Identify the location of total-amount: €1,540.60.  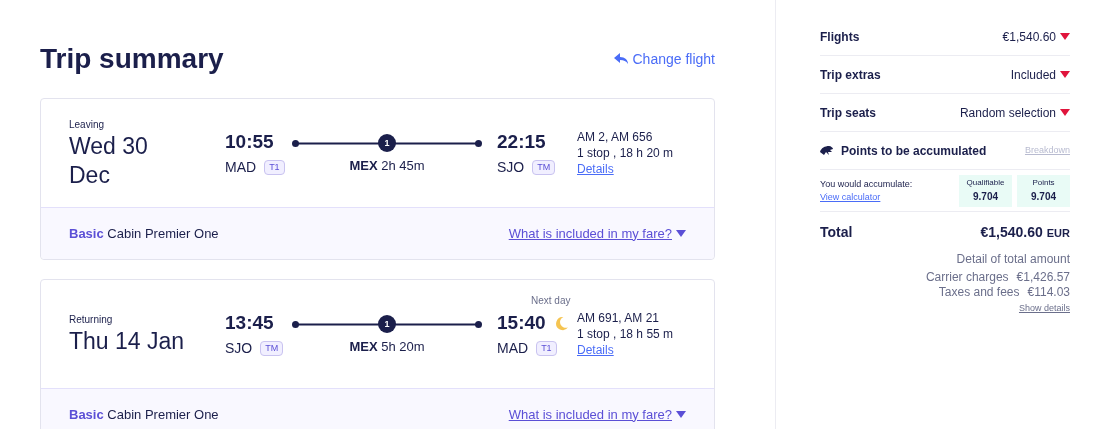
(1011, 232).